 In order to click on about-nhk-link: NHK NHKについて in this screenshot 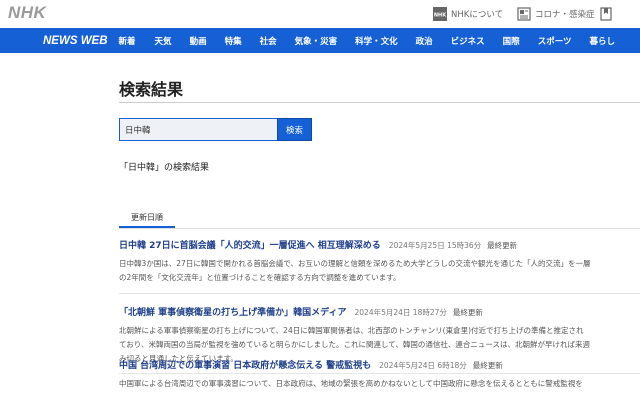, I will do `click(467, 13)`.